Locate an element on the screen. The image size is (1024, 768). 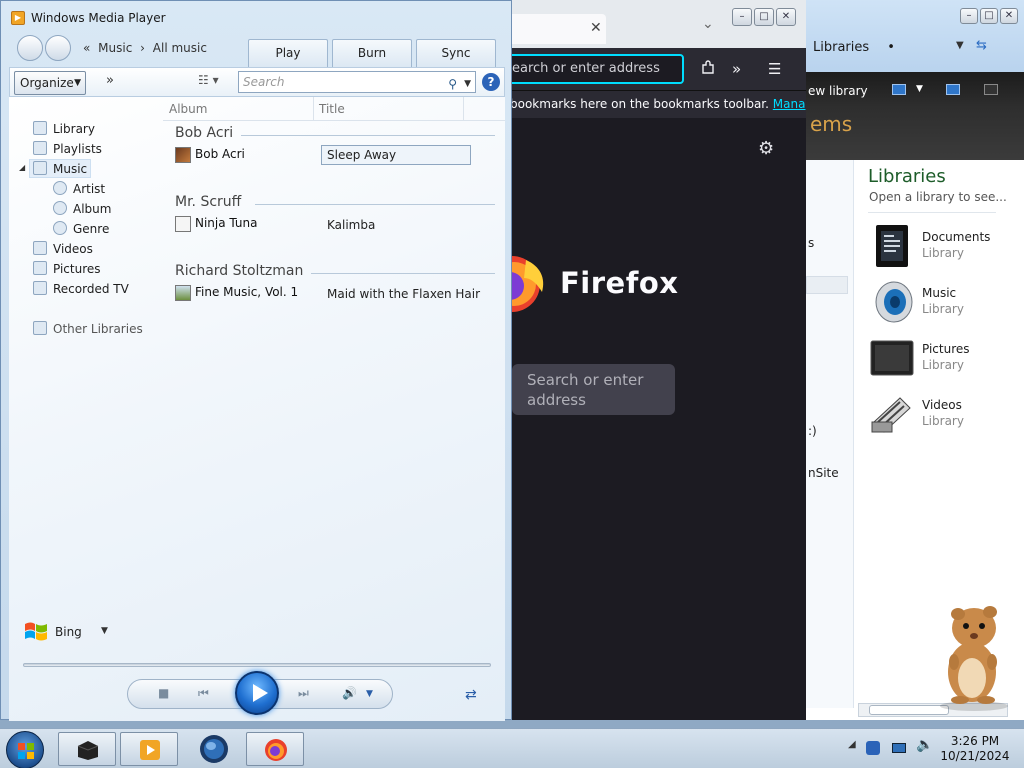
nav-item-pictures: Pictures is located at coordinates (67, 268).